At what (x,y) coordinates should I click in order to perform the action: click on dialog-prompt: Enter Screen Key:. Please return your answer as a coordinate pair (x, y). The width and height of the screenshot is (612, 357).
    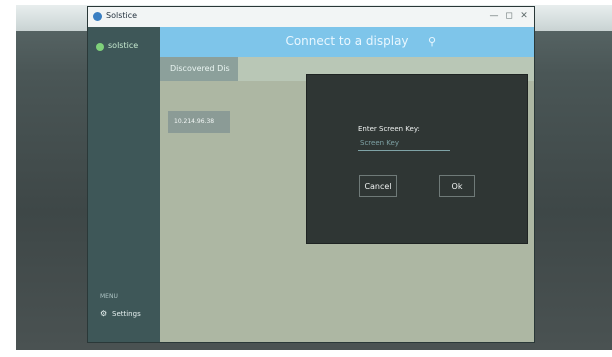
    Looking at the image, I should click on (389, 129).